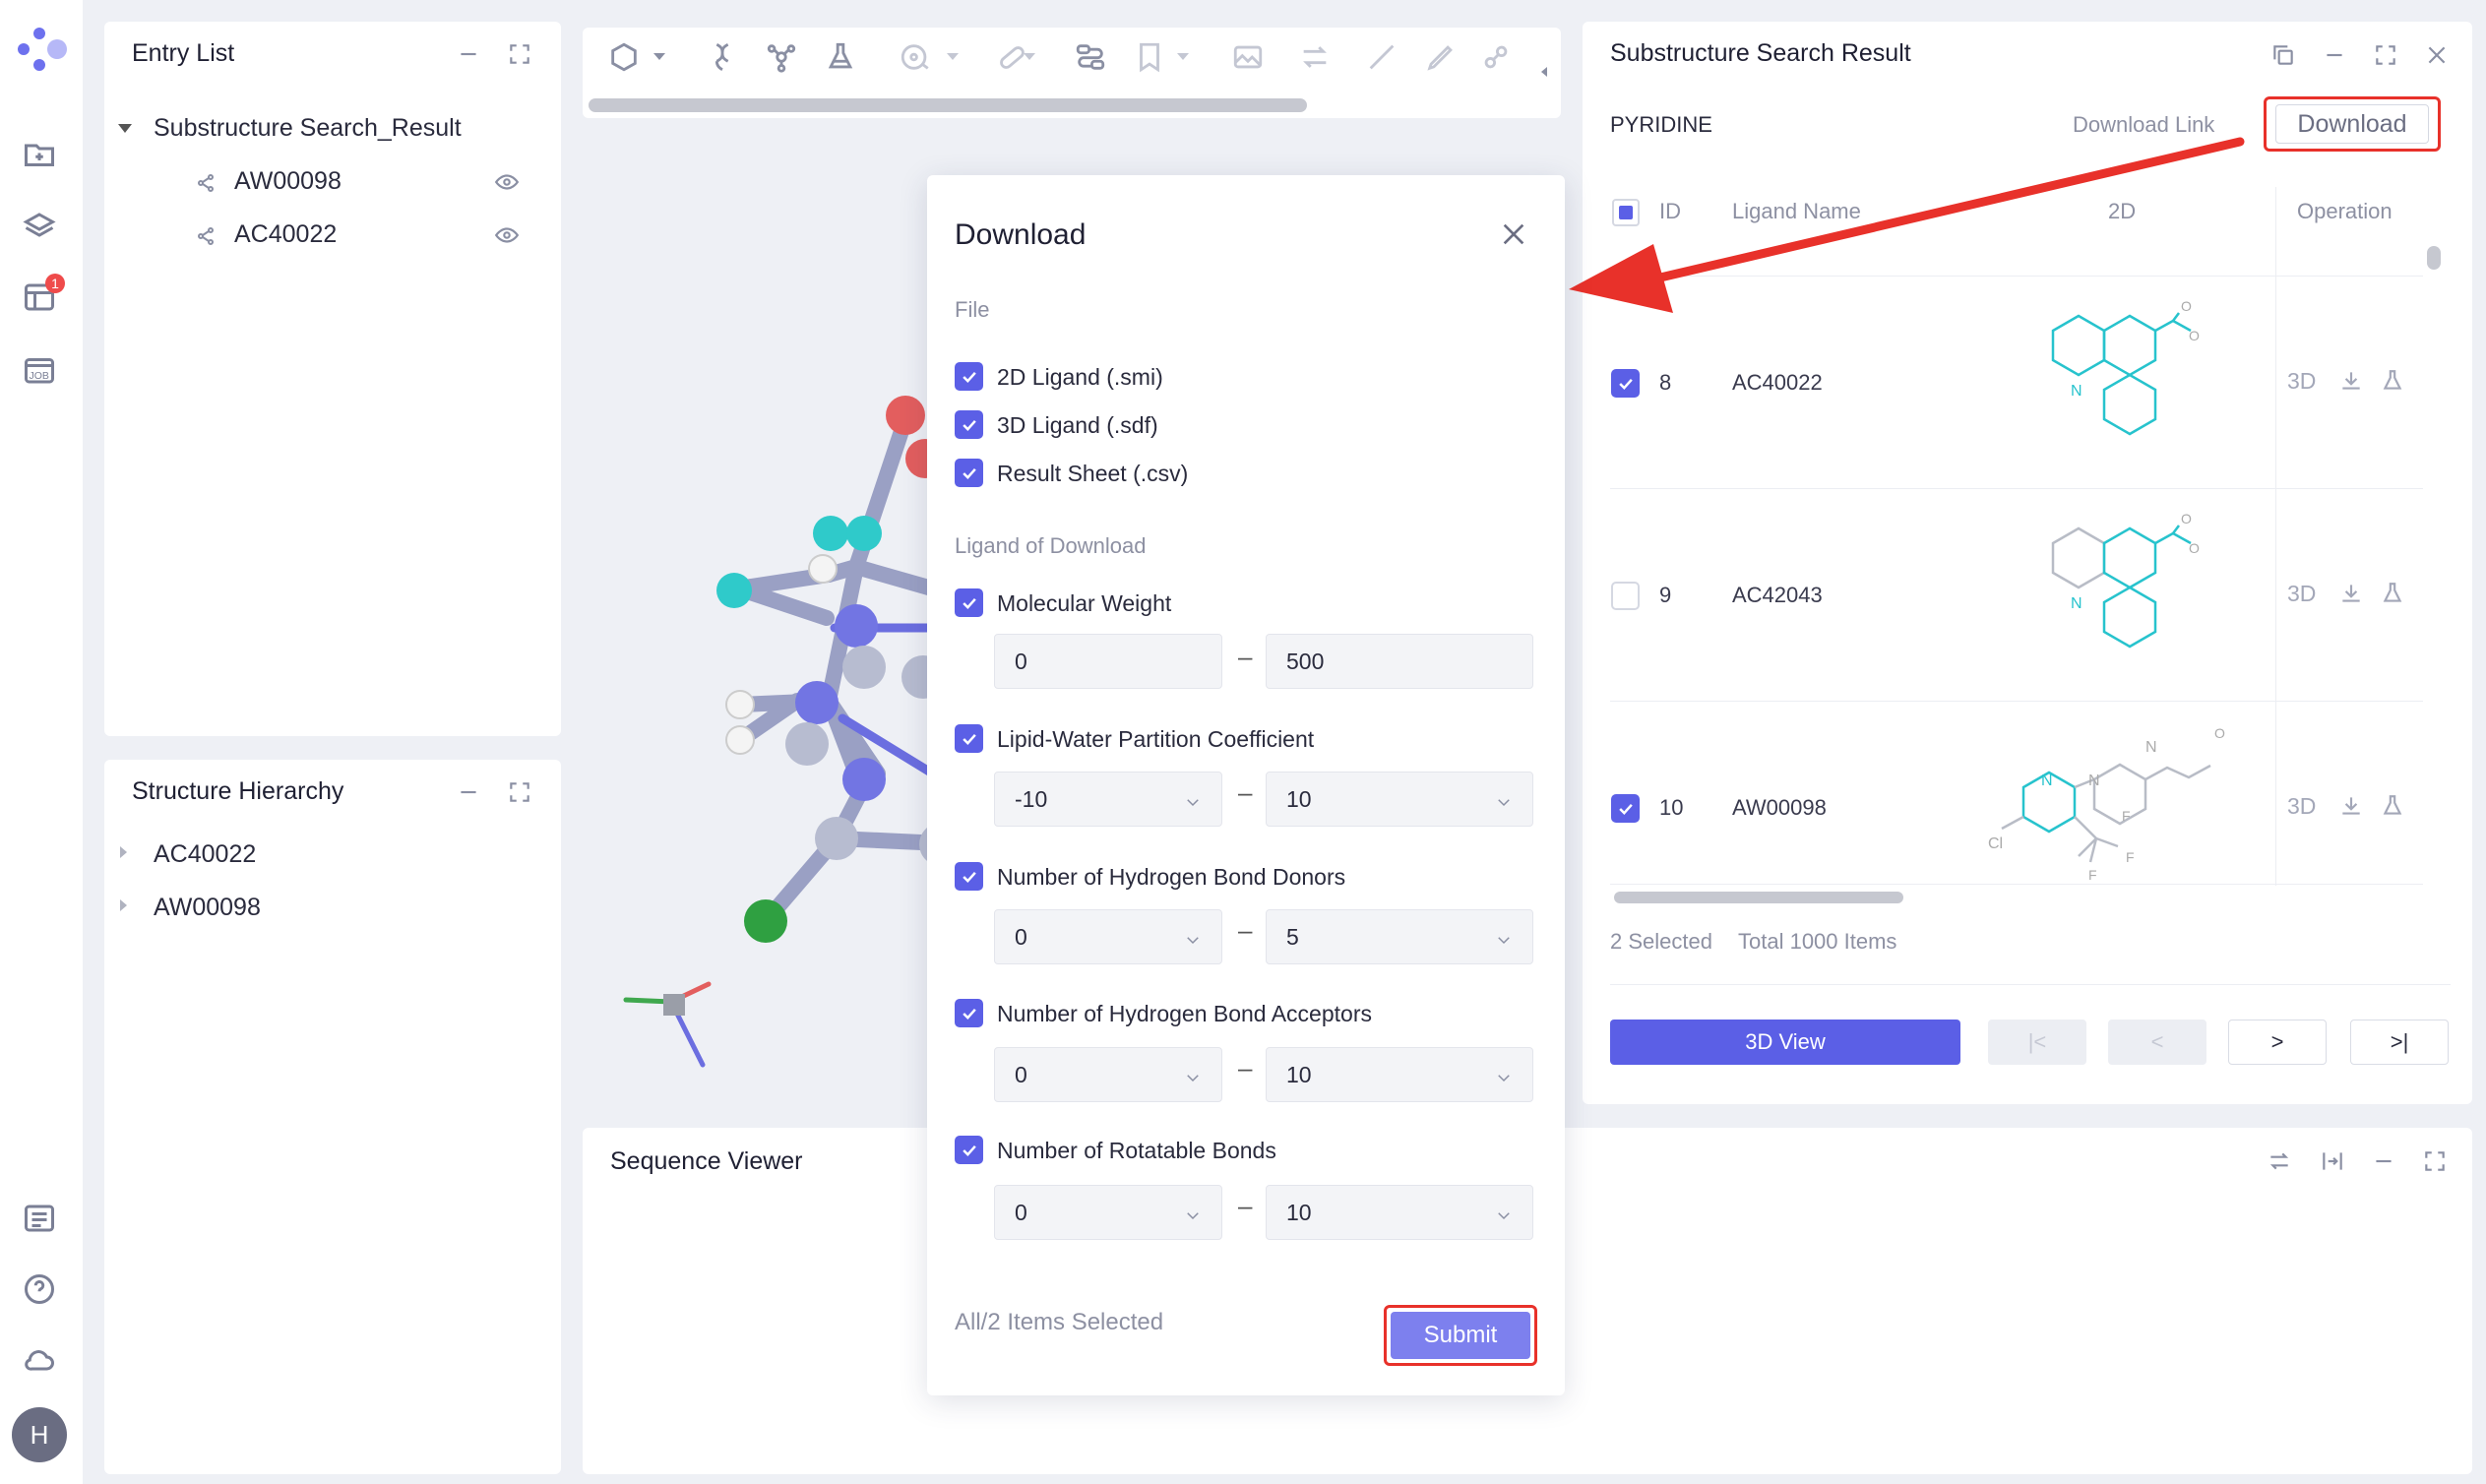 The width and height of the screenshot is (2486, 1484). What do you see at coordinates (39, 227) in the screenshot?
I see `layers-icon` at bounding box center [39, 227].